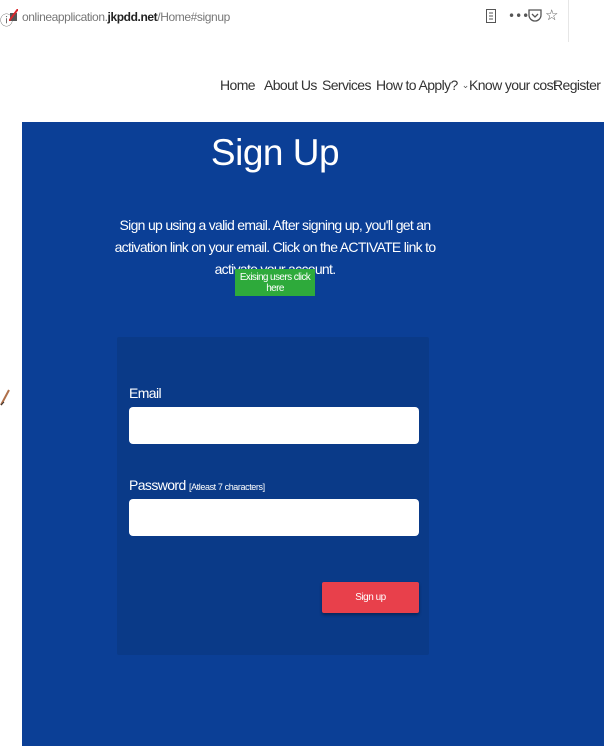  Describe the element at coordinates (568, 21) in the screenshot. I see `toolbar-divider` at that location.